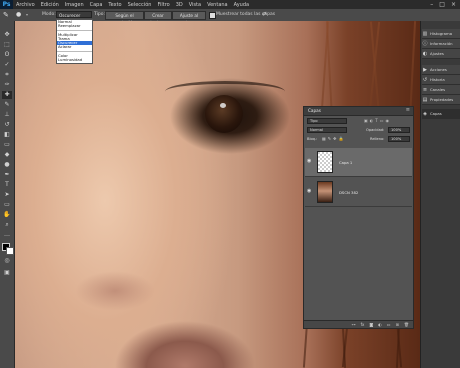 This screenshot has width=460, height=368. I want to click on minimize-icon: –, so click(431, 4).